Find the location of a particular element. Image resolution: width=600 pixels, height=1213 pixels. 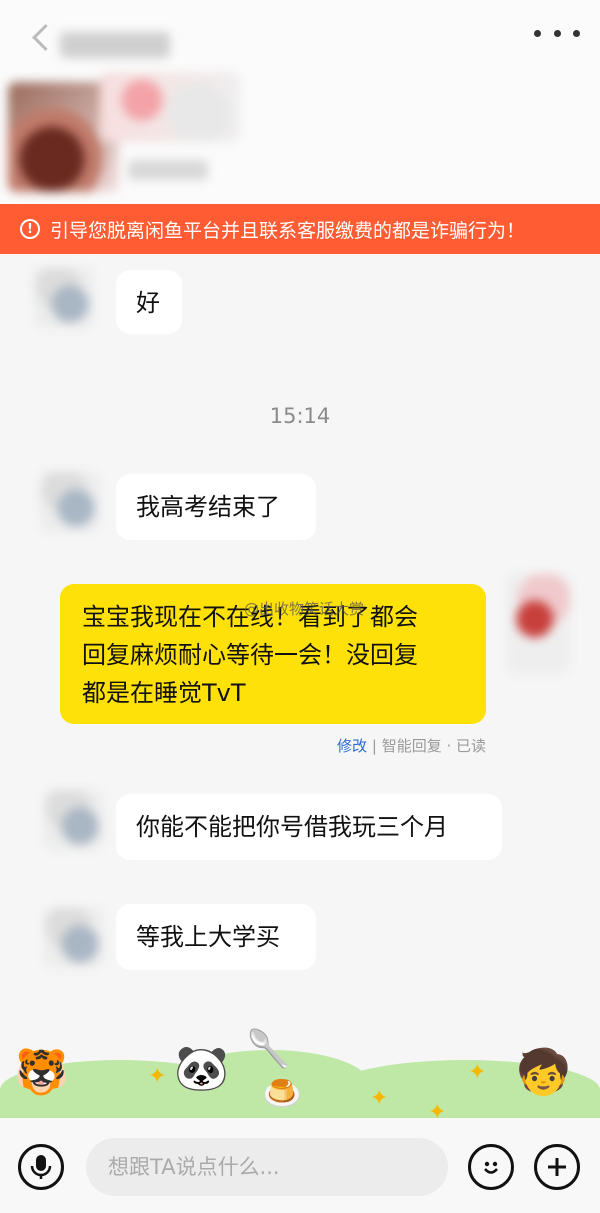

input-bar is located at coordinates (300, 1165).